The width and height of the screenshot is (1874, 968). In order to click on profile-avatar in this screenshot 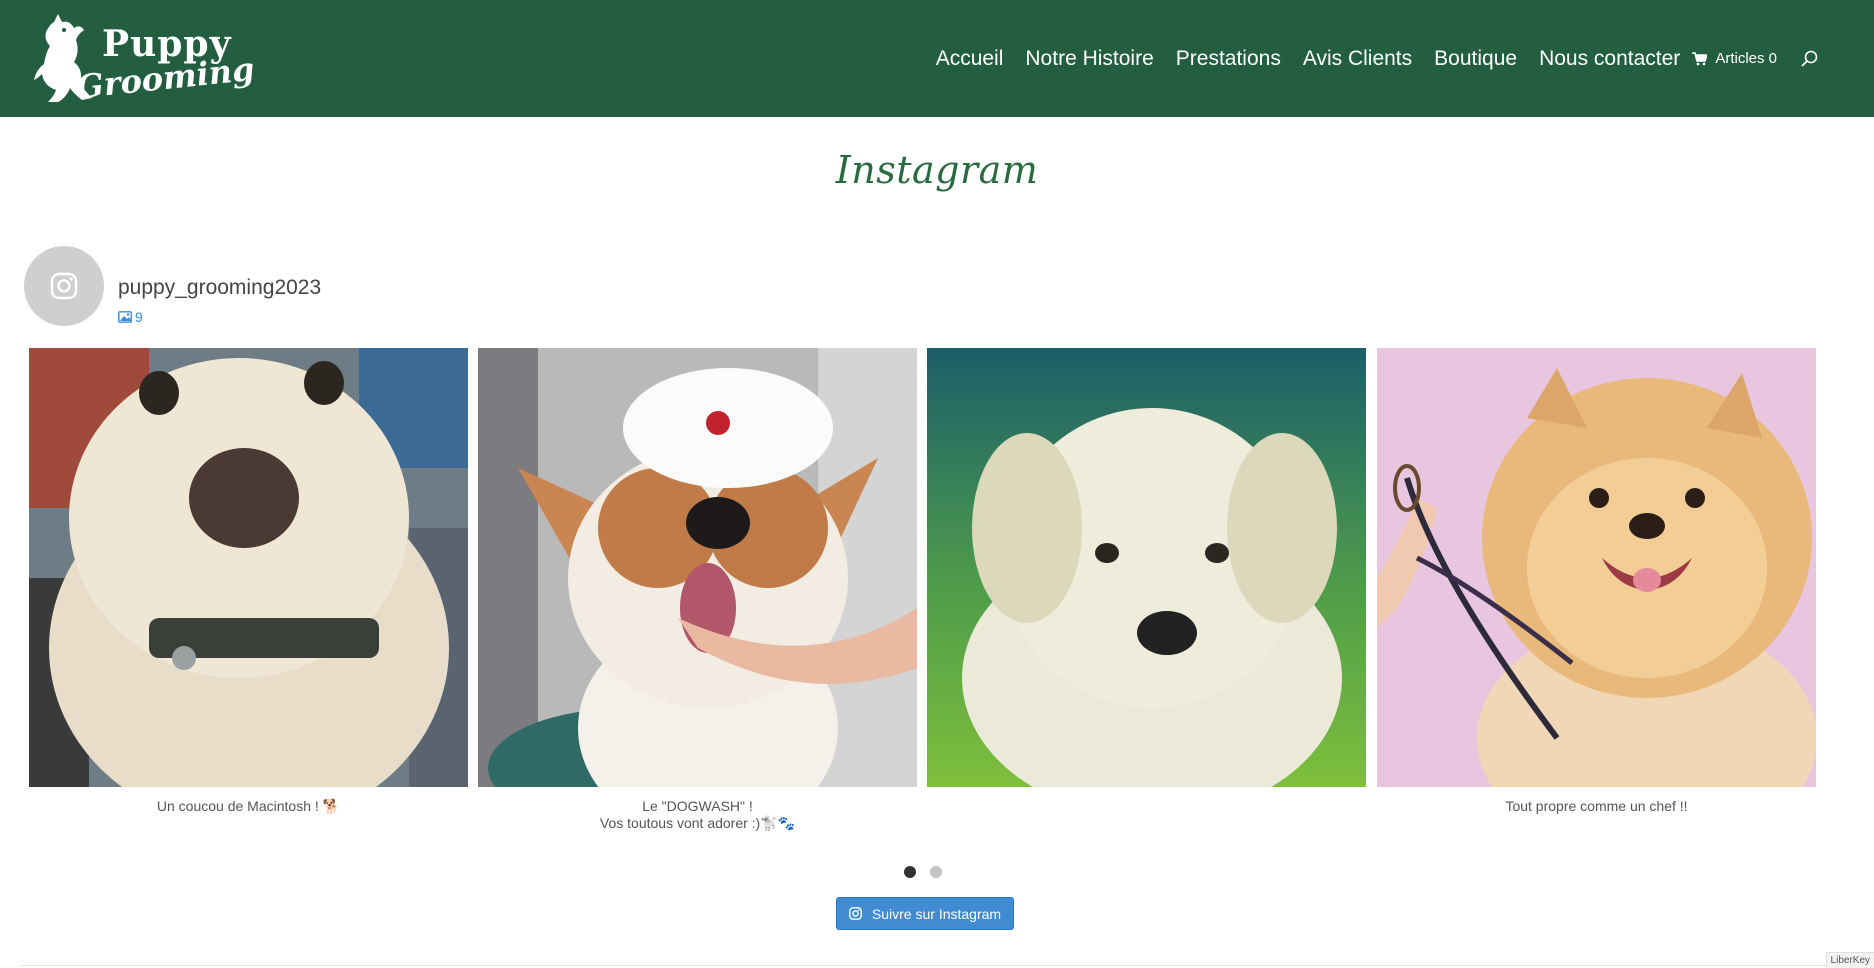, I will do `click(64, 286)`.